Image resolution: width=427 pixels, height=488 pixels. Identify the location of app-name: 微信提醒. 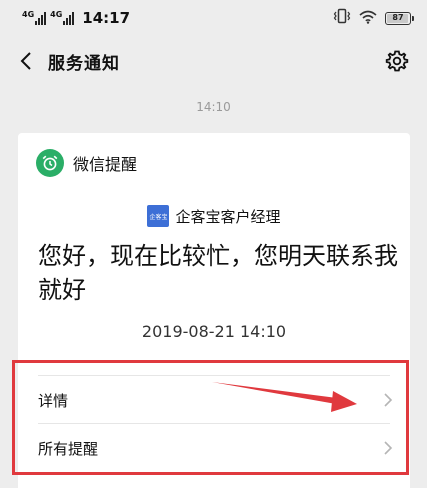
(105, 164).